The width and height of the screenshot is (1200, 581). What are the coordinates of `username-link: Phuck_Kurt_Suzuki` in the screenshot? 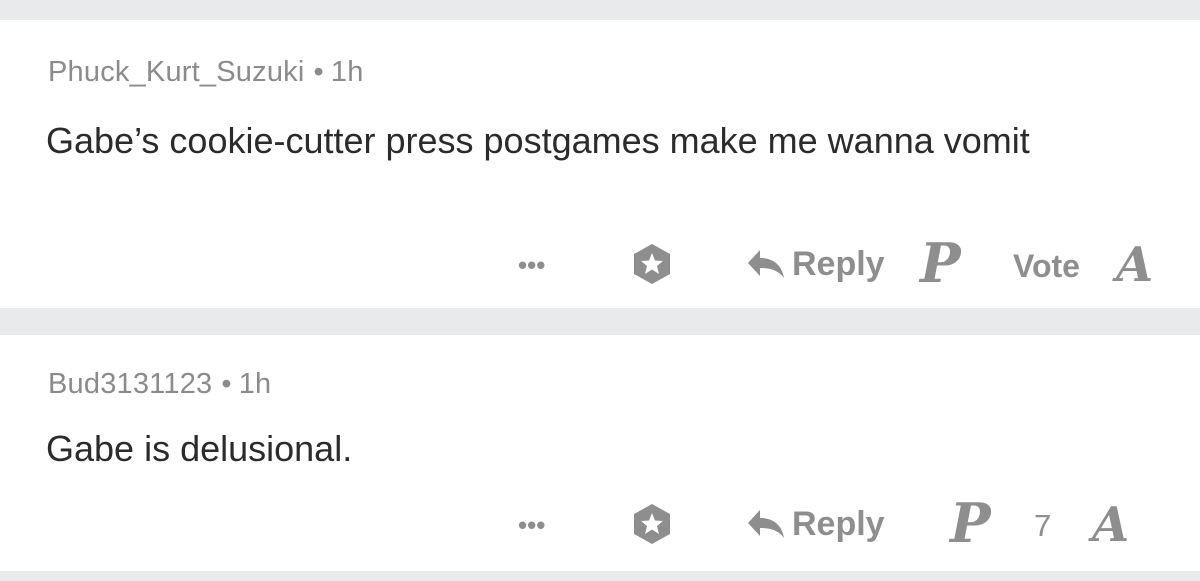 It's located at (176, 72).